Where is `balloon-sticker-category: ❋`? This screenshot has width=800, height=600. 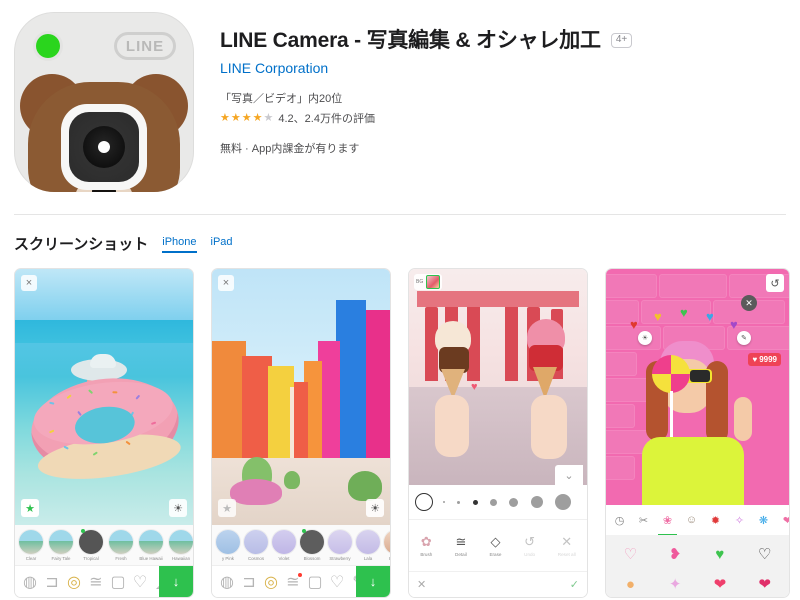 balloon-sticker-category: ❋ is located at coordinates (763, 520).